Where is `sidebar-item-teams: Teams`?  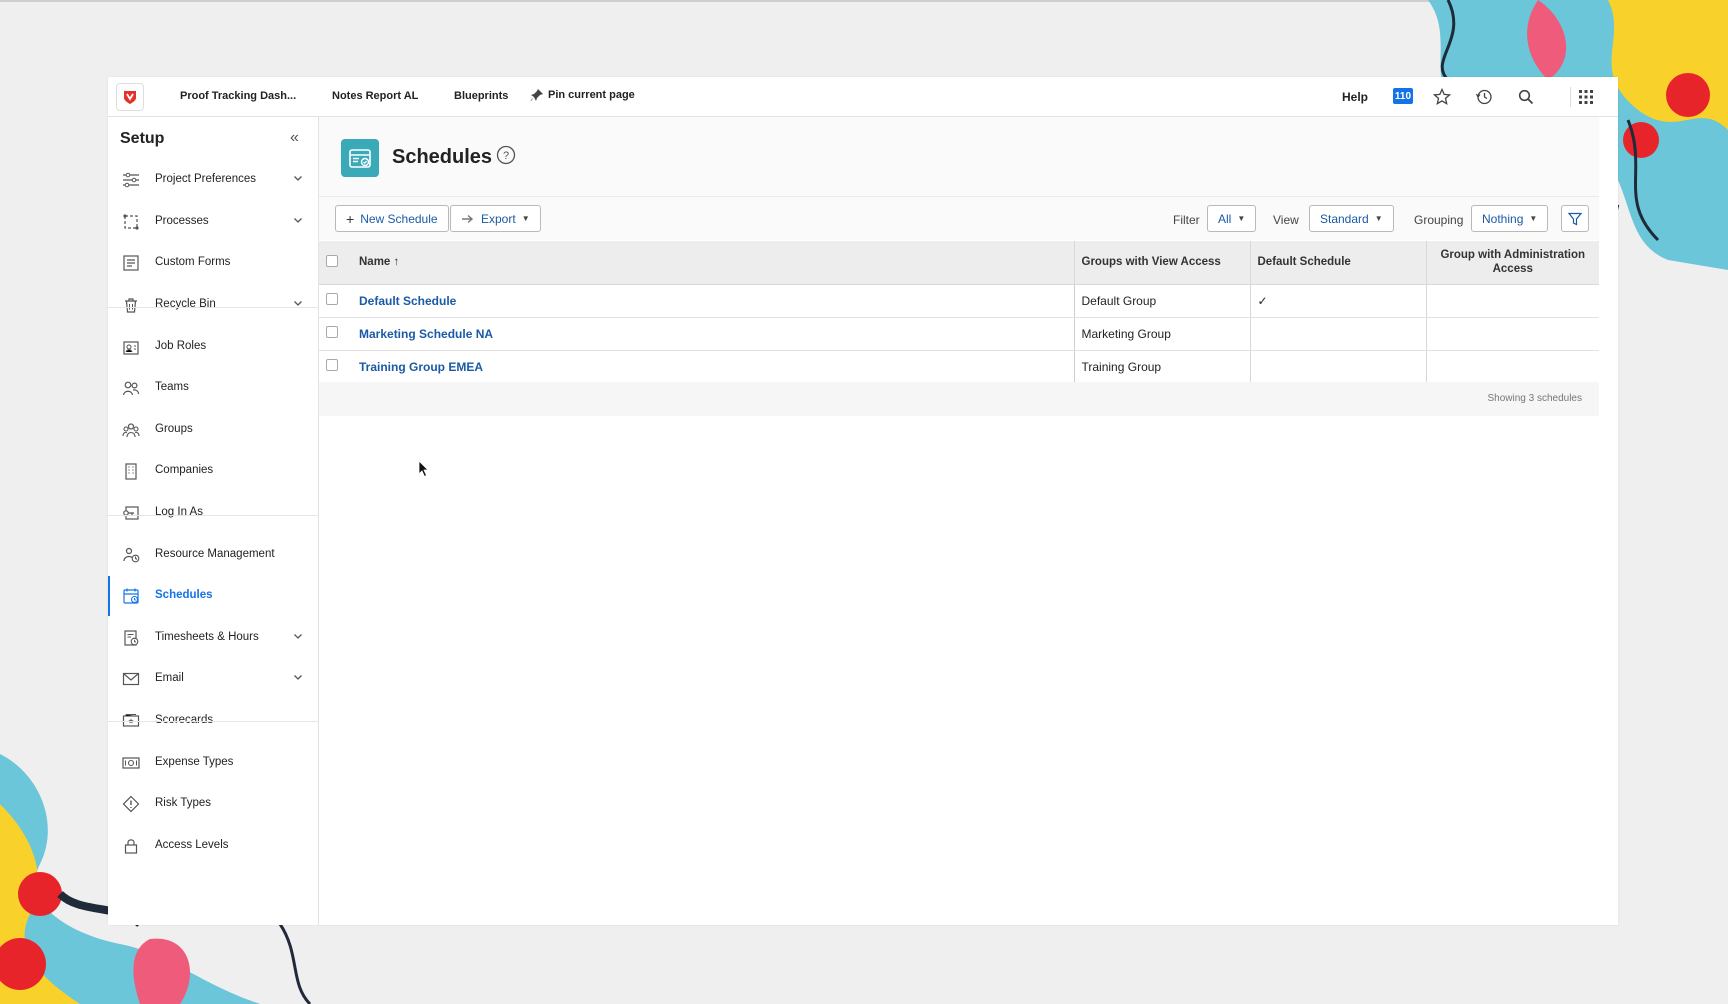 sidebar-item-teams: Teams is located at coordinates (213, 388).